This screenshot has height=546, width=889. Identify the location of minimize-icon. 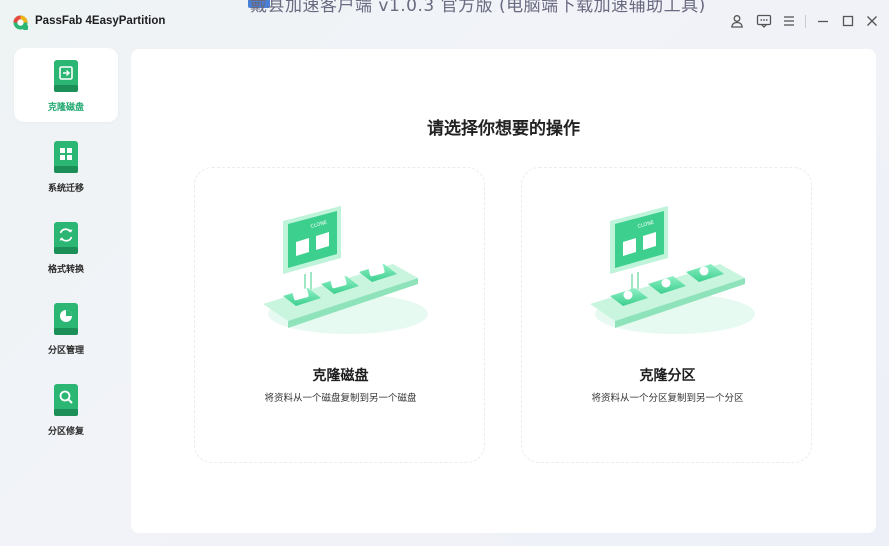
(823, 21).